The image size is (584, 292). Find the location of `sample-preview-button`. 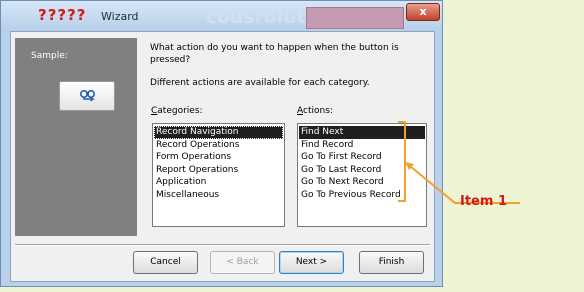

sample-preview-button is located at coordinates (87, 96).